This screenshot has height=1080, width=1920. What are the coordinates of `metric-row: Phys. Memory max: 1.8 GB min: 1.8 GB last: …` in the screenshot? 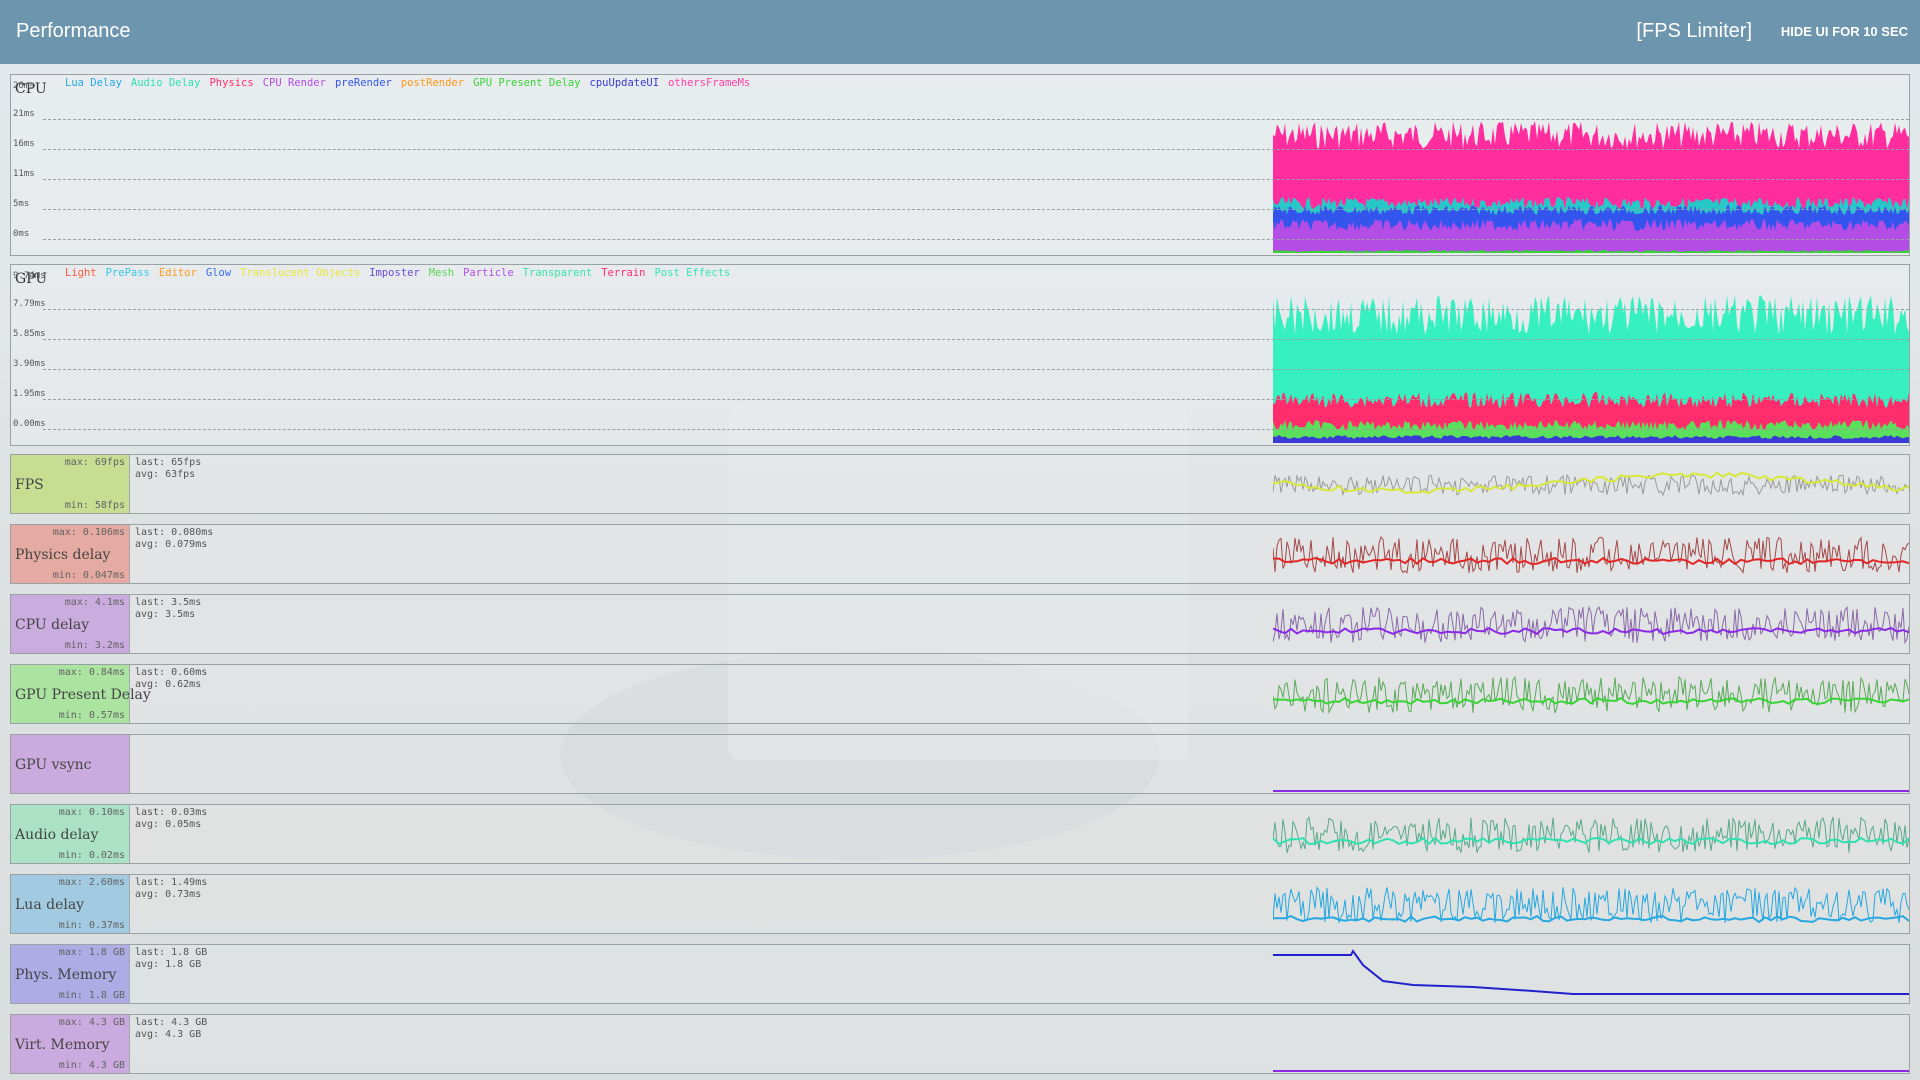 It's located at (960, 974).